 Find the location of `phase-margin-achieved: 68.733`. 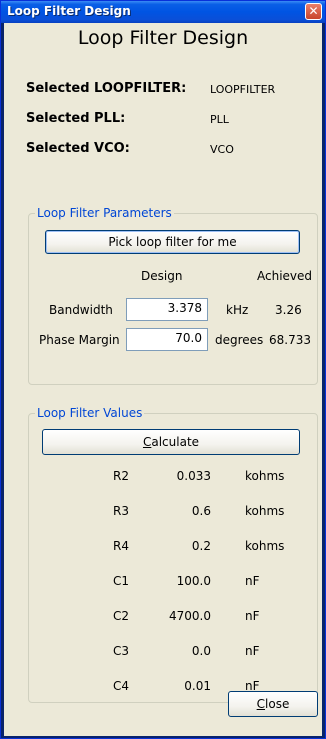

phase-margin-achieved: 68.733 is located at coordinates (290, 340).